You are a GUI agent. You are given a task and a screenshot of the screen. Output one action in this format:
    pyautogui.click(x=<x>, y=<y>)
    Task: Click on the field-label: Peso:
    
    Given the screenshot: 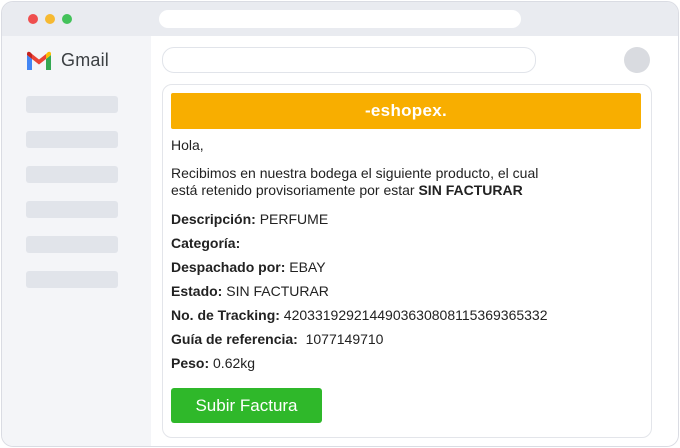 What is the action you would take?
    pyautogui.click(x=190, y=363)
    